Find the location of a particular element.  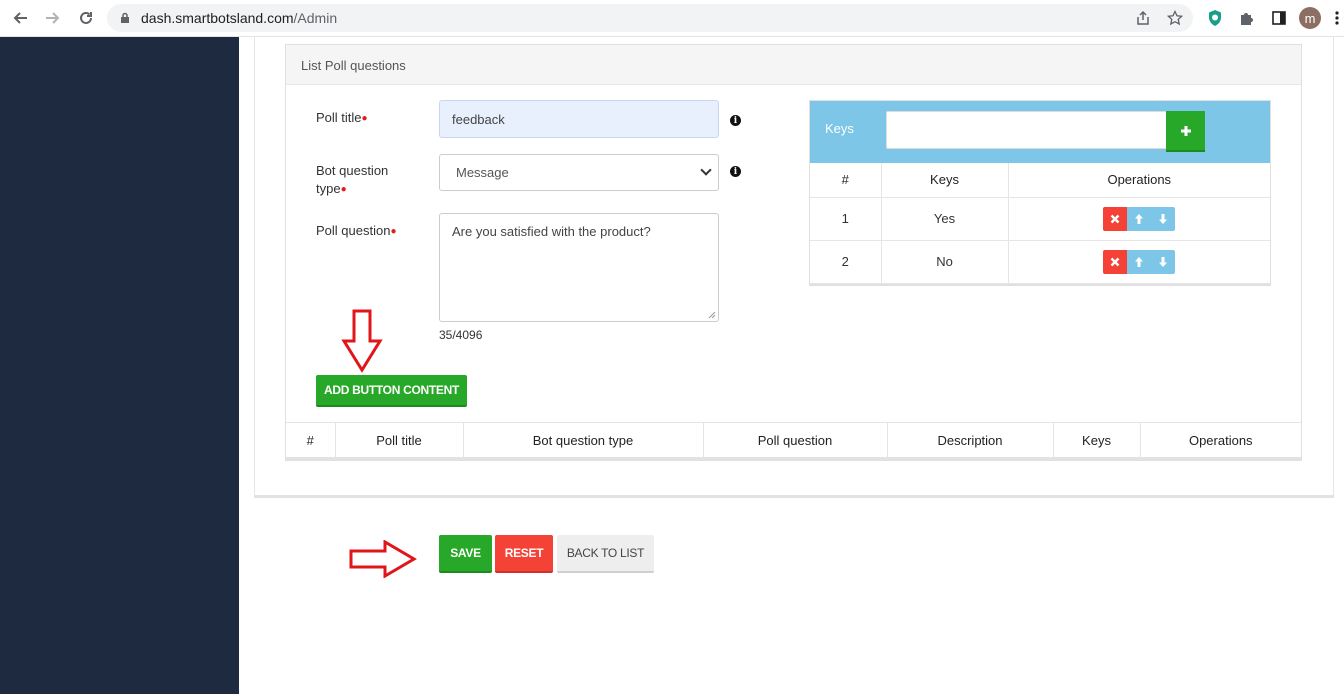

poll-title-label: Poll title● is located at coordinates (342, 118).